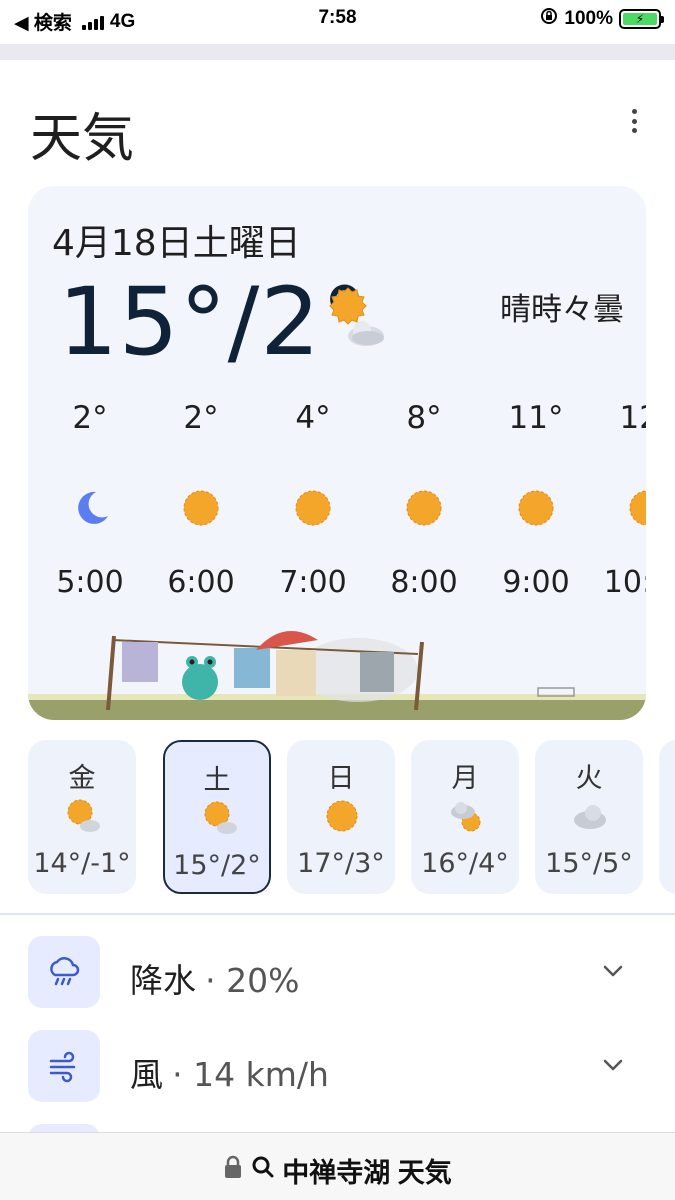 This screenshot has width=675, height=1200. What do you see at coordinates (64, 1066) in the screenshot?
I see `wind-icon` at bounding box center [64, 1066].